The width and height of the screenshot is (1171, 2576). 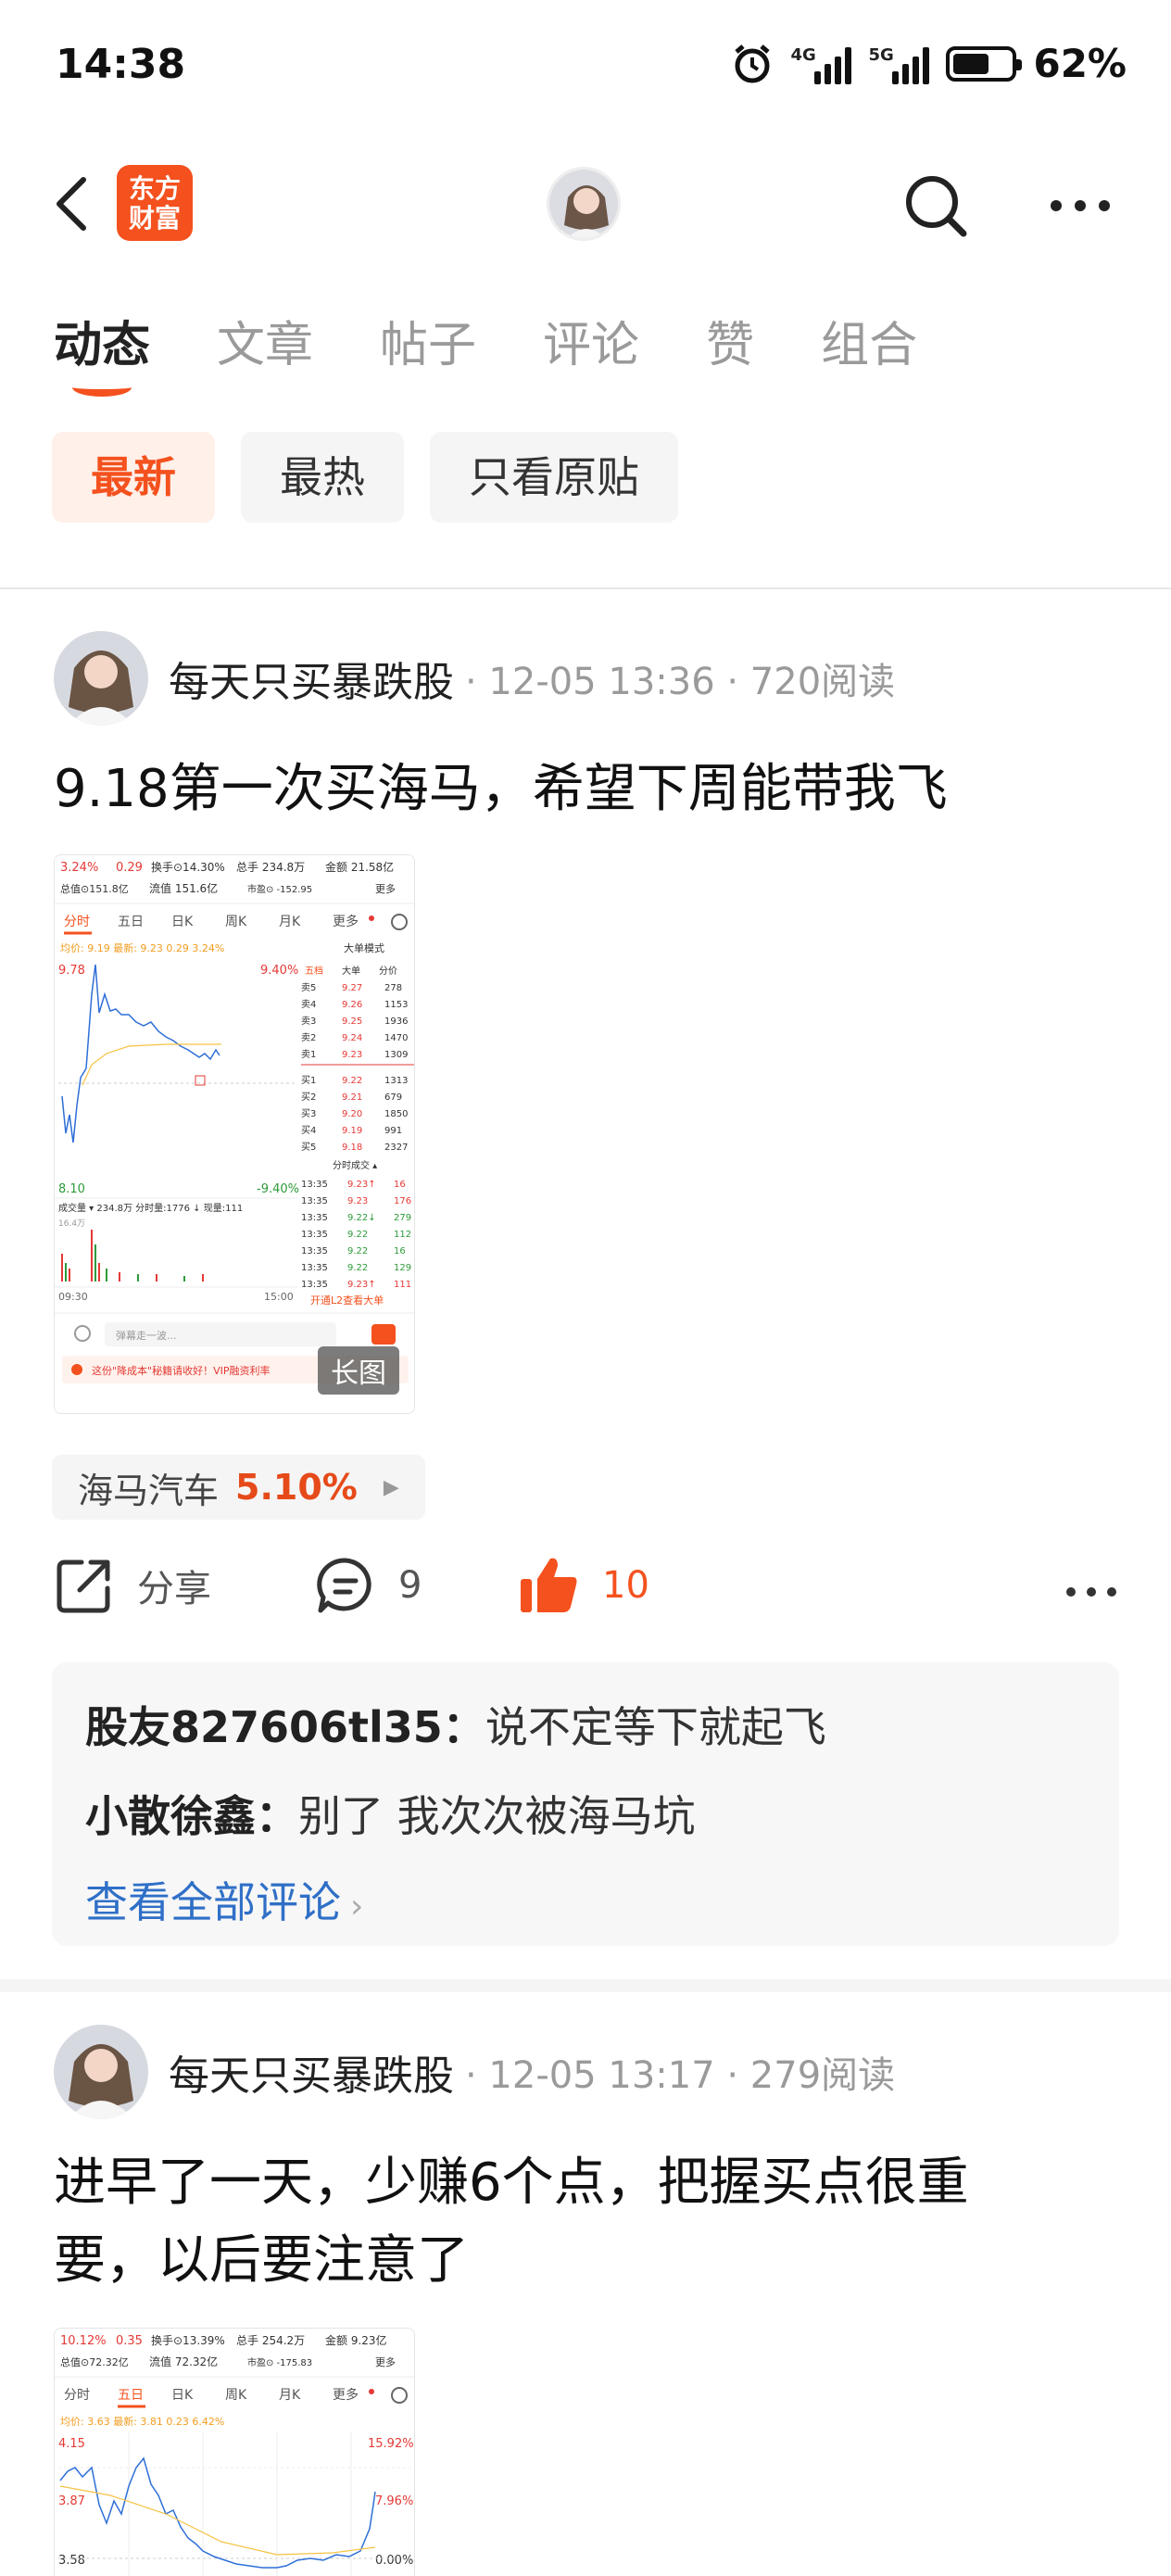 What do you see at coordinates (681, 2076) in the screenshot?
I see `post-meta: · 12-05 13:17 · 279阅读` at bounding box center [681, 2076].